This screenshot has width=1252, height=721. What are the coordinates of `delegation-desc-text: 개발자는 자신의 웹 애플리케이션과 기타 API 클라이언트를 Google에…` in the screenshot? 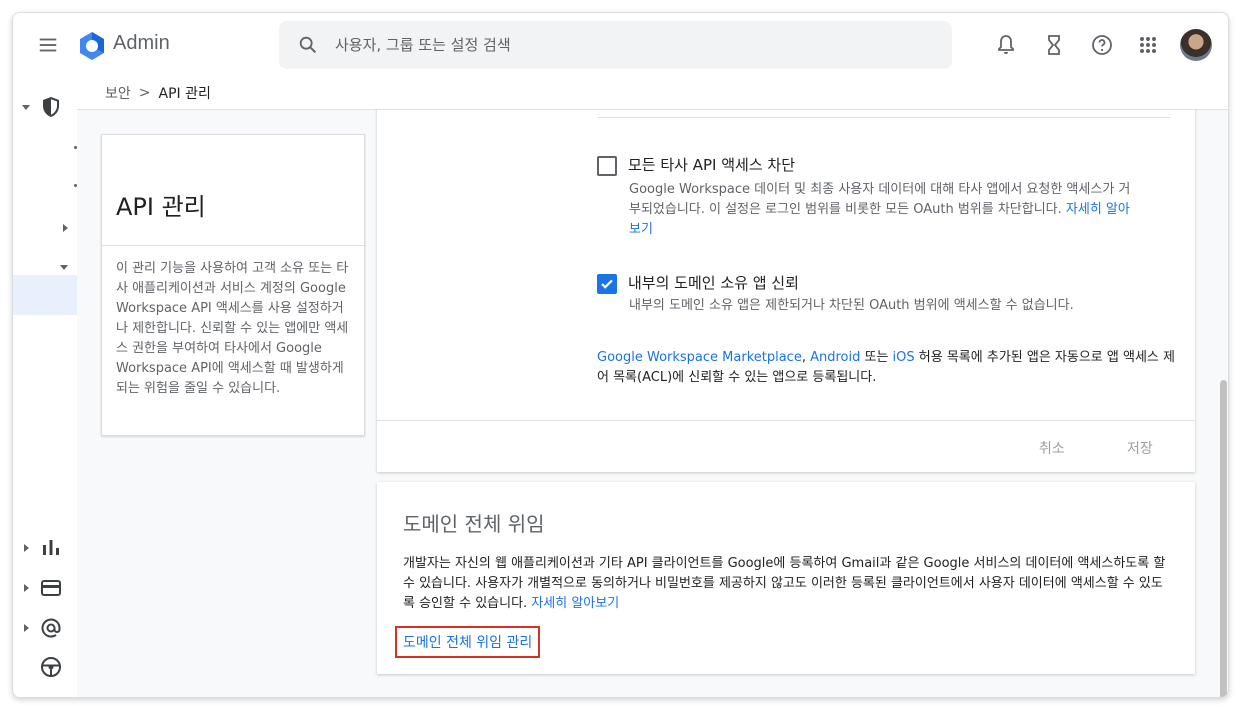 It's located at (784, 583).